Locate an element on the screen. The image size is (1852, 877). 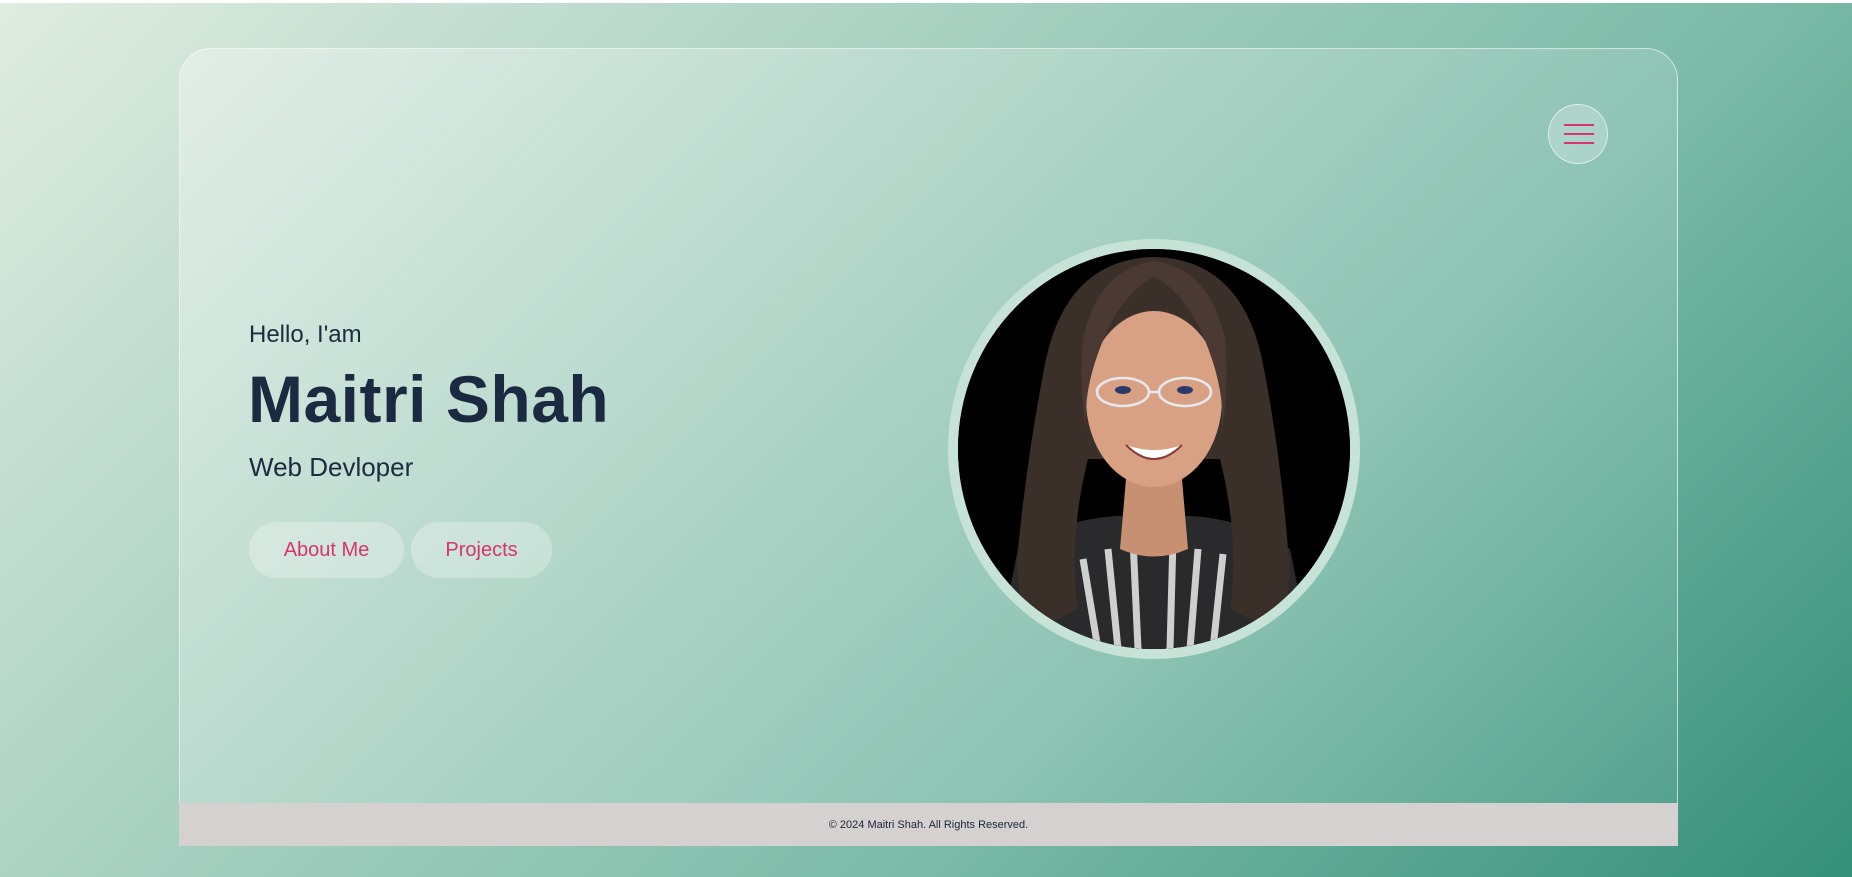
projects-button: Projects is located at coordinates (481, 550).